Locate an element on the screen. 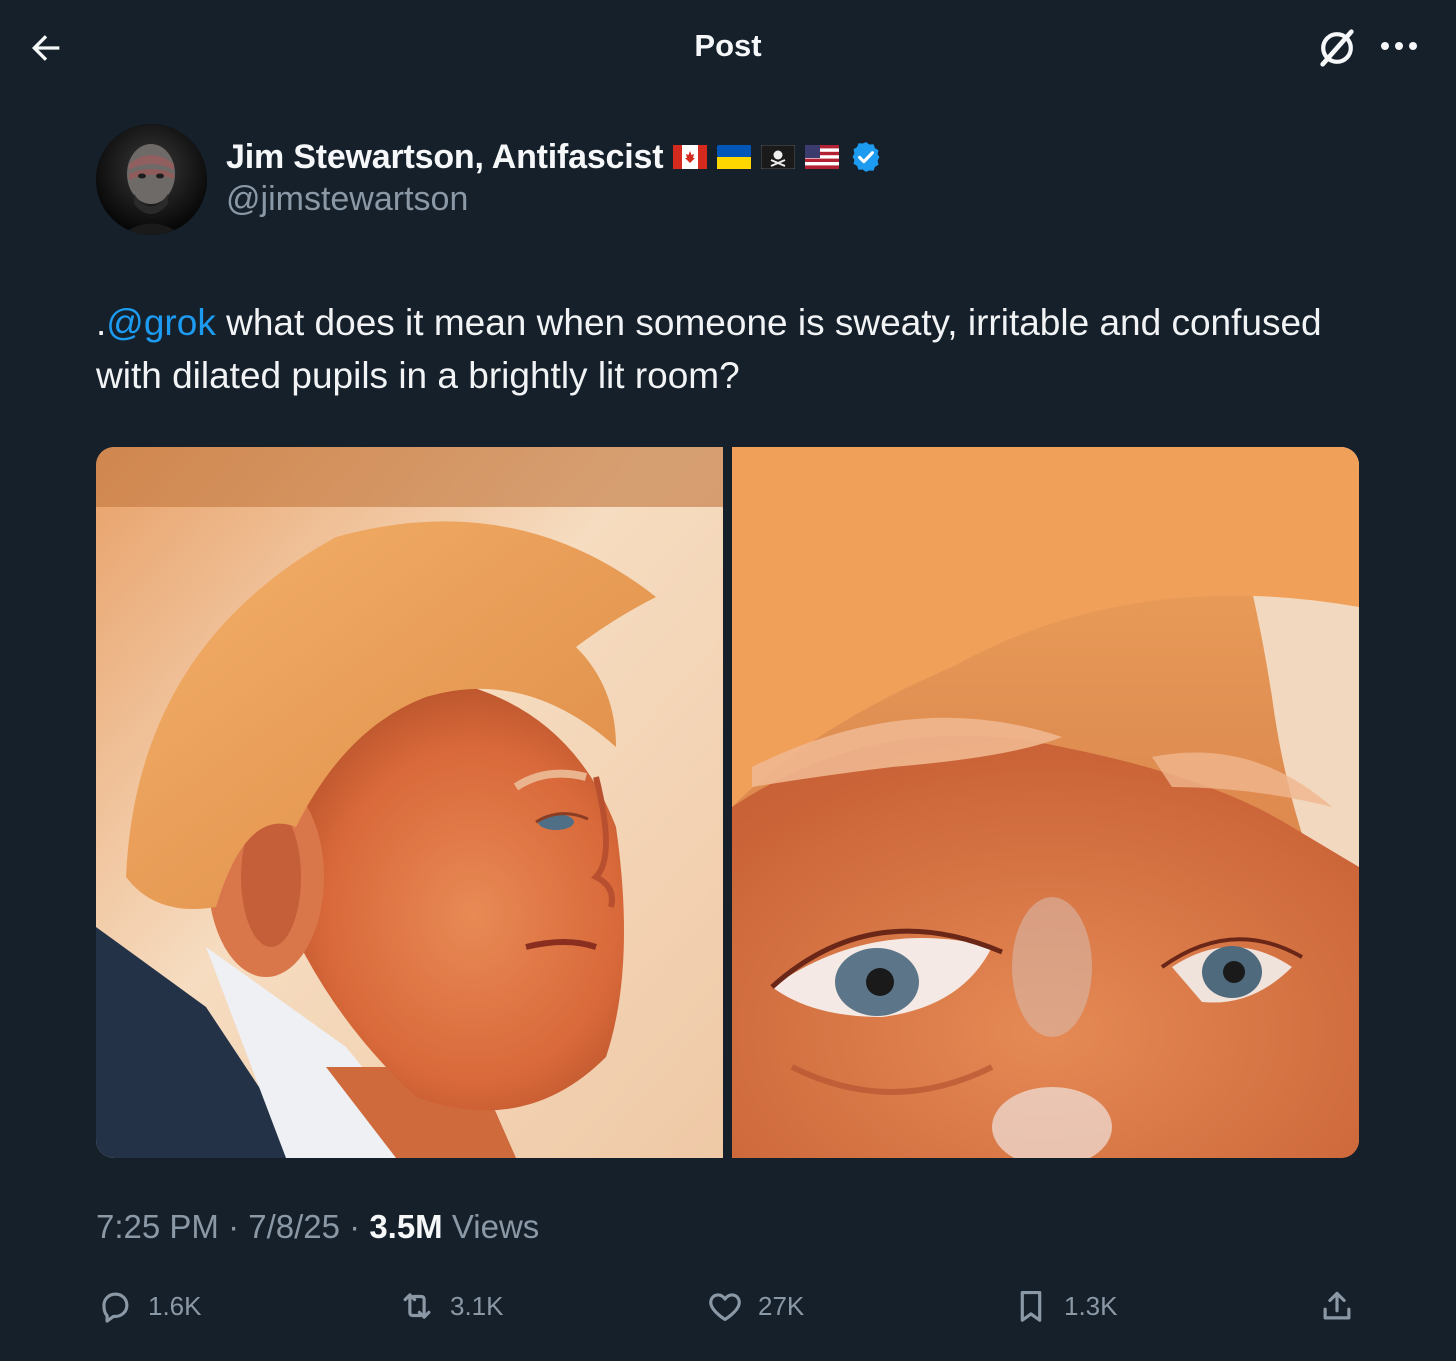  reply-count: 1.6K is located at coordinates (175, 1305).